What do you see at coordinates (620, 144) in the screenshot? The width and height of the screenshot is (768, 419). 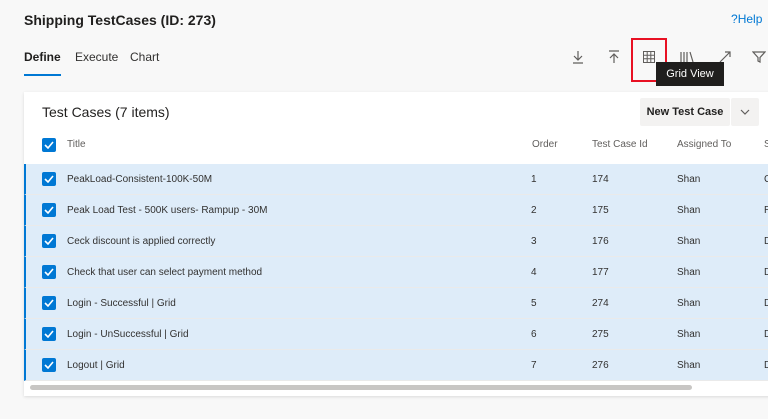 I see `column-header-test-case-id: Test Case Id` at bounding box center [620, 144].